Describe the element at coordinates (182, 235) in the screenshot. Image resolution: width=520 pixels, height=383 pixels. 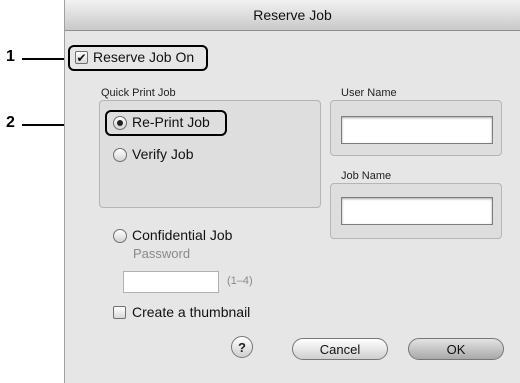
I see `confidential-job-label: Confidential Job` at that location.